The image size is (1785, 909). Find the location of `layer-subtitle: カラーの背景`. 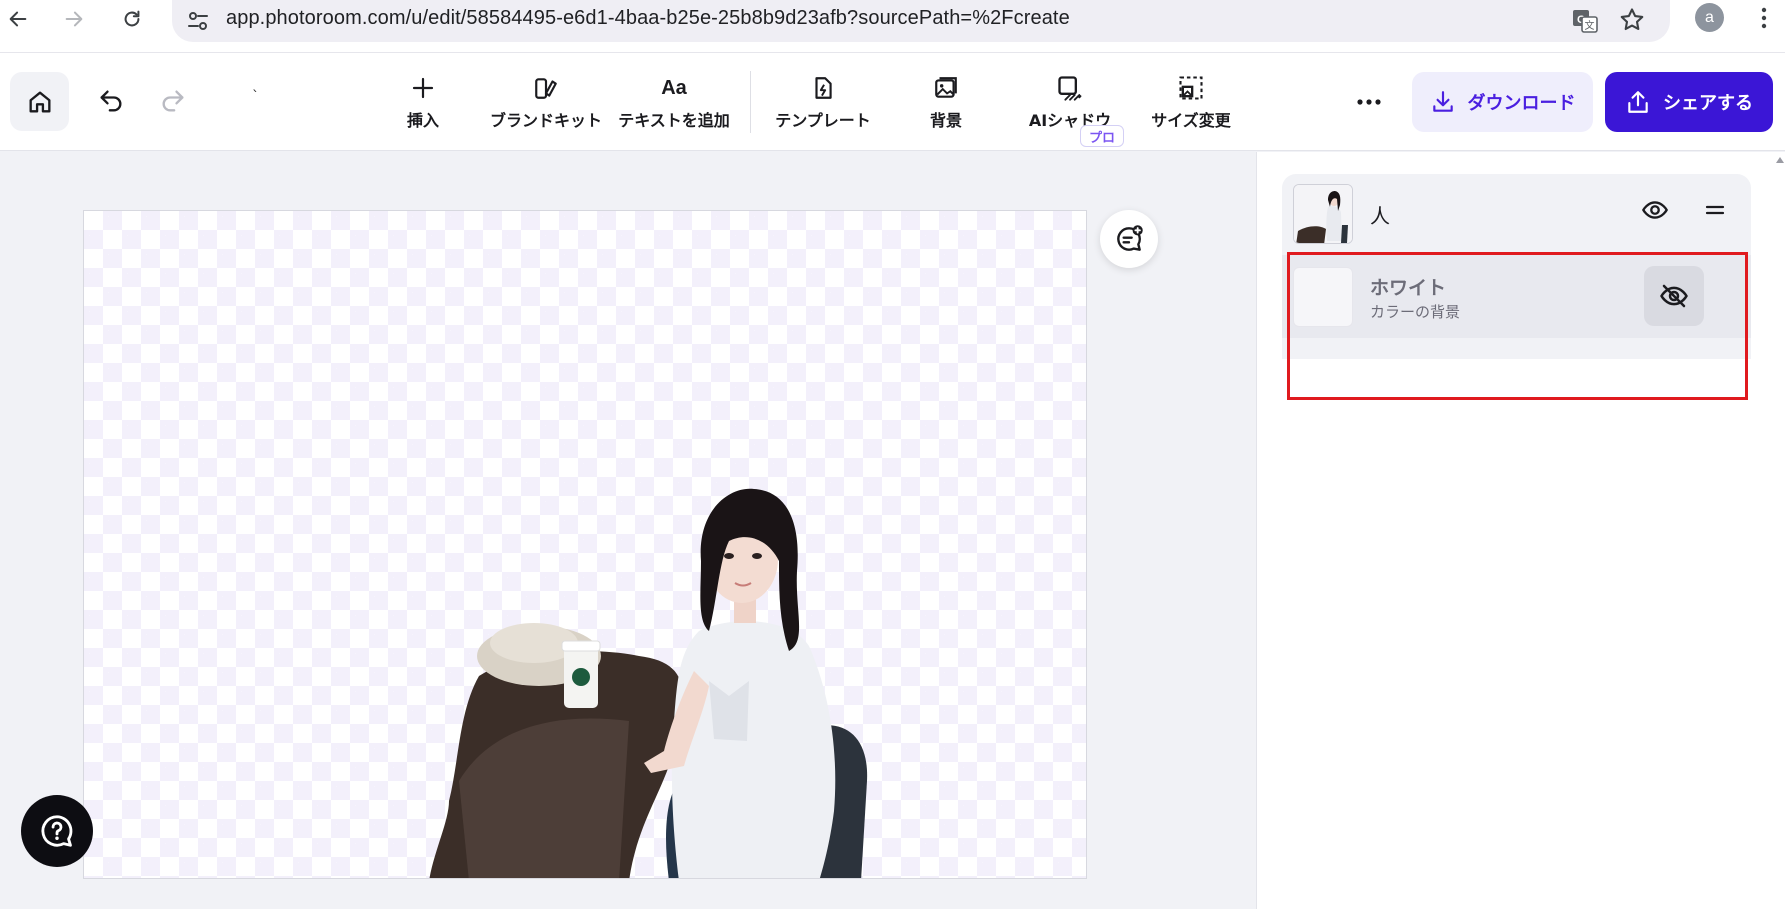

layer-subtitle: カラーの背景 is located at coordinates (1415, 312).